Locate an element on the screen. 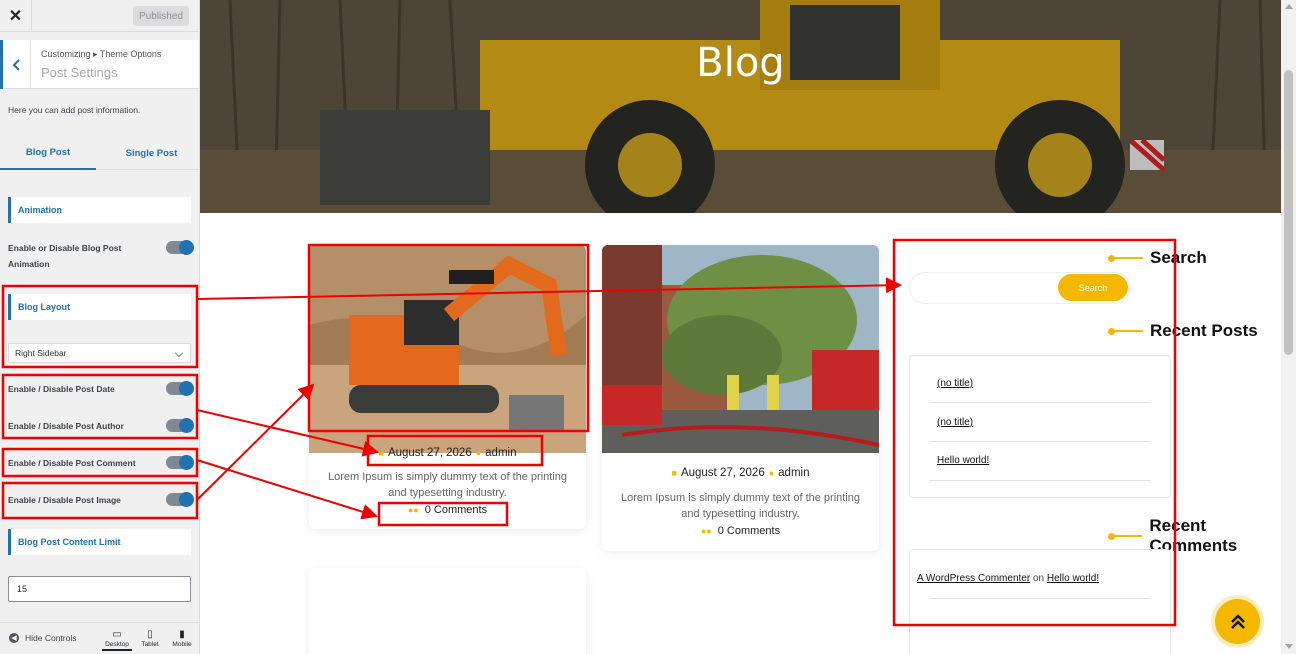 The height and width of the screenshot is (654, 1296). device-mobile: ▮ Mobile is located at coordinates (182, 638).